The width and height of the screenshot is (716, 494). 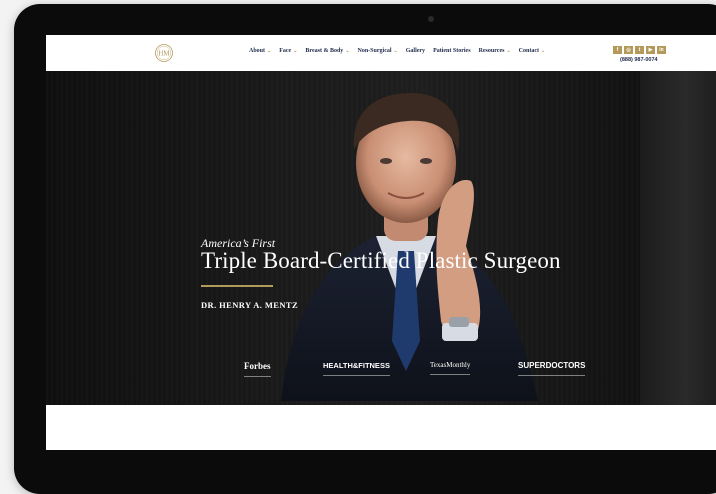 I want to click on menu-patient-stories: Patient Stories, so click(x=452, y=51).